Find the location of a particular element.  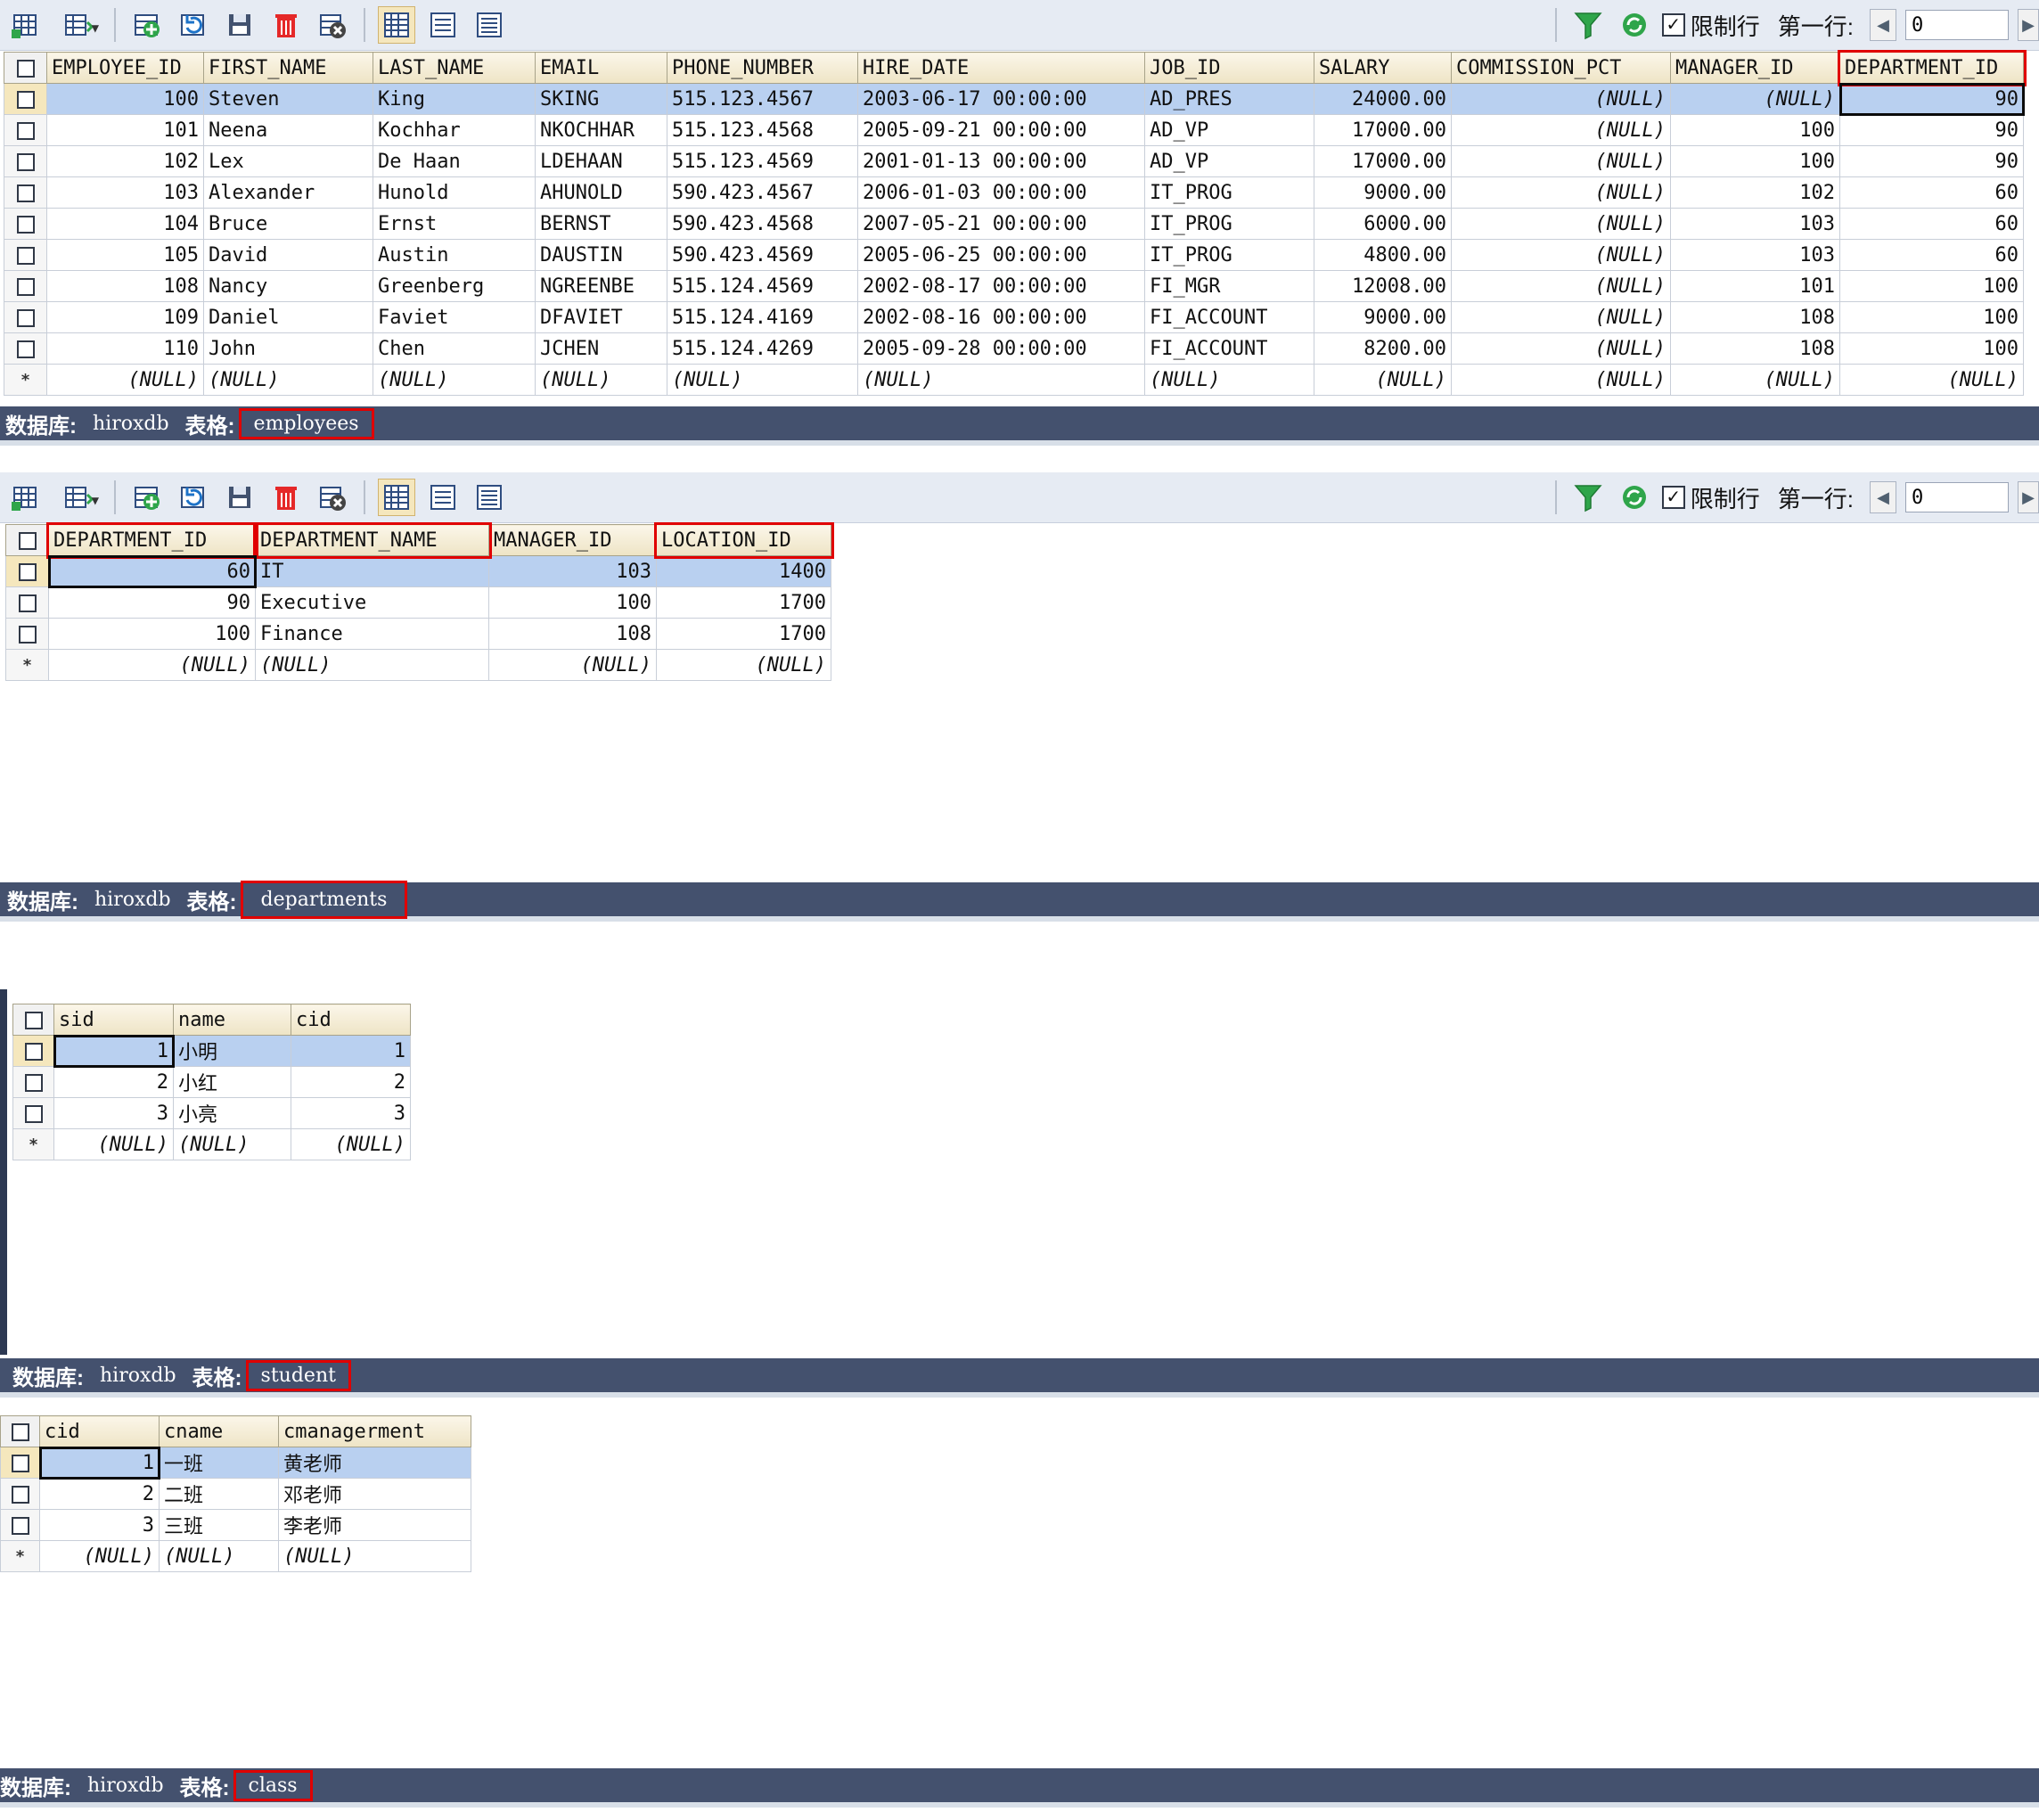

table-cell: 110 is located at coordinates (125, 348).